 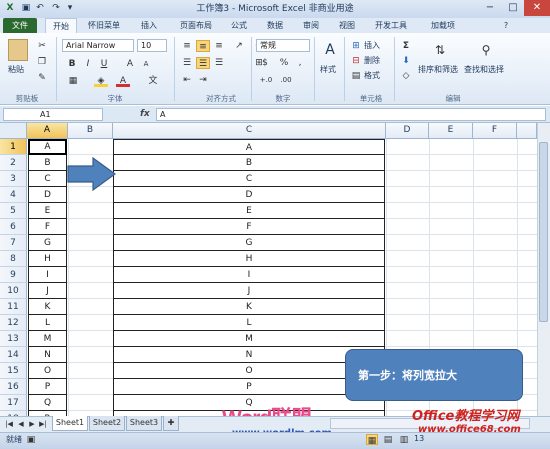 What do you see at coordinates (347, 25) in the screenshot?
I see `tab-view: 视图` at bounding box center [347, 25].